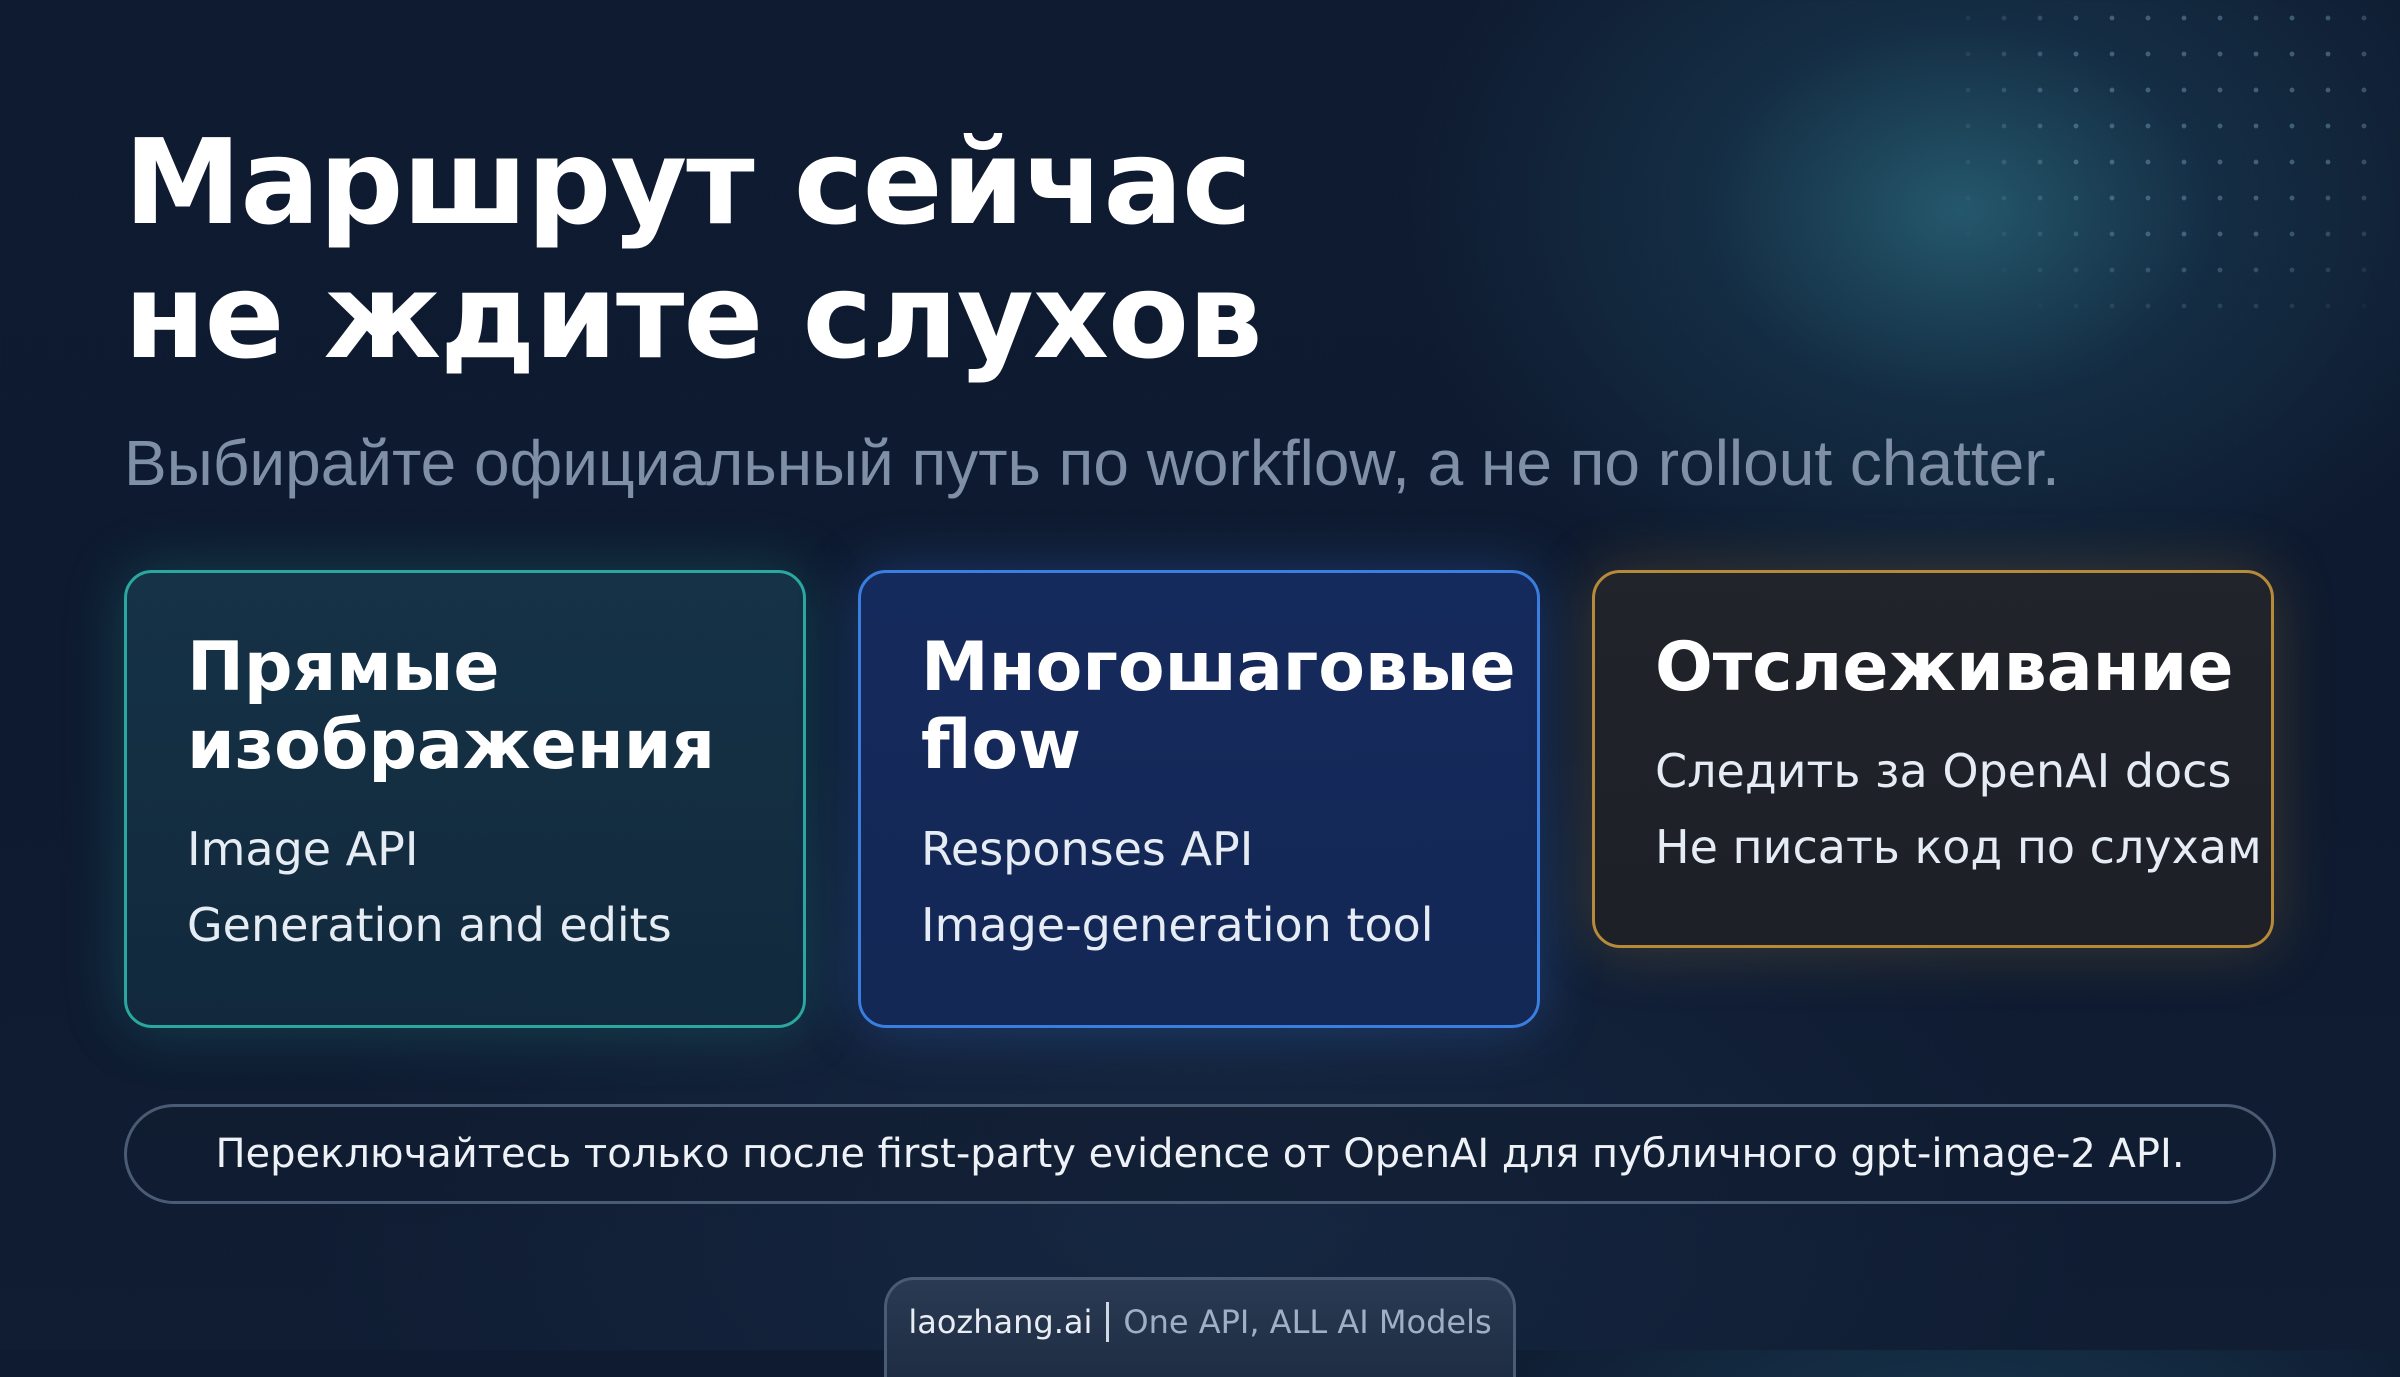 The image size is (2400, 1377). What do you see at coordinates (688, 182) in the screenshot?
I see `title-line-1: Маршрут сейчас` at bounding box center [688, 182].